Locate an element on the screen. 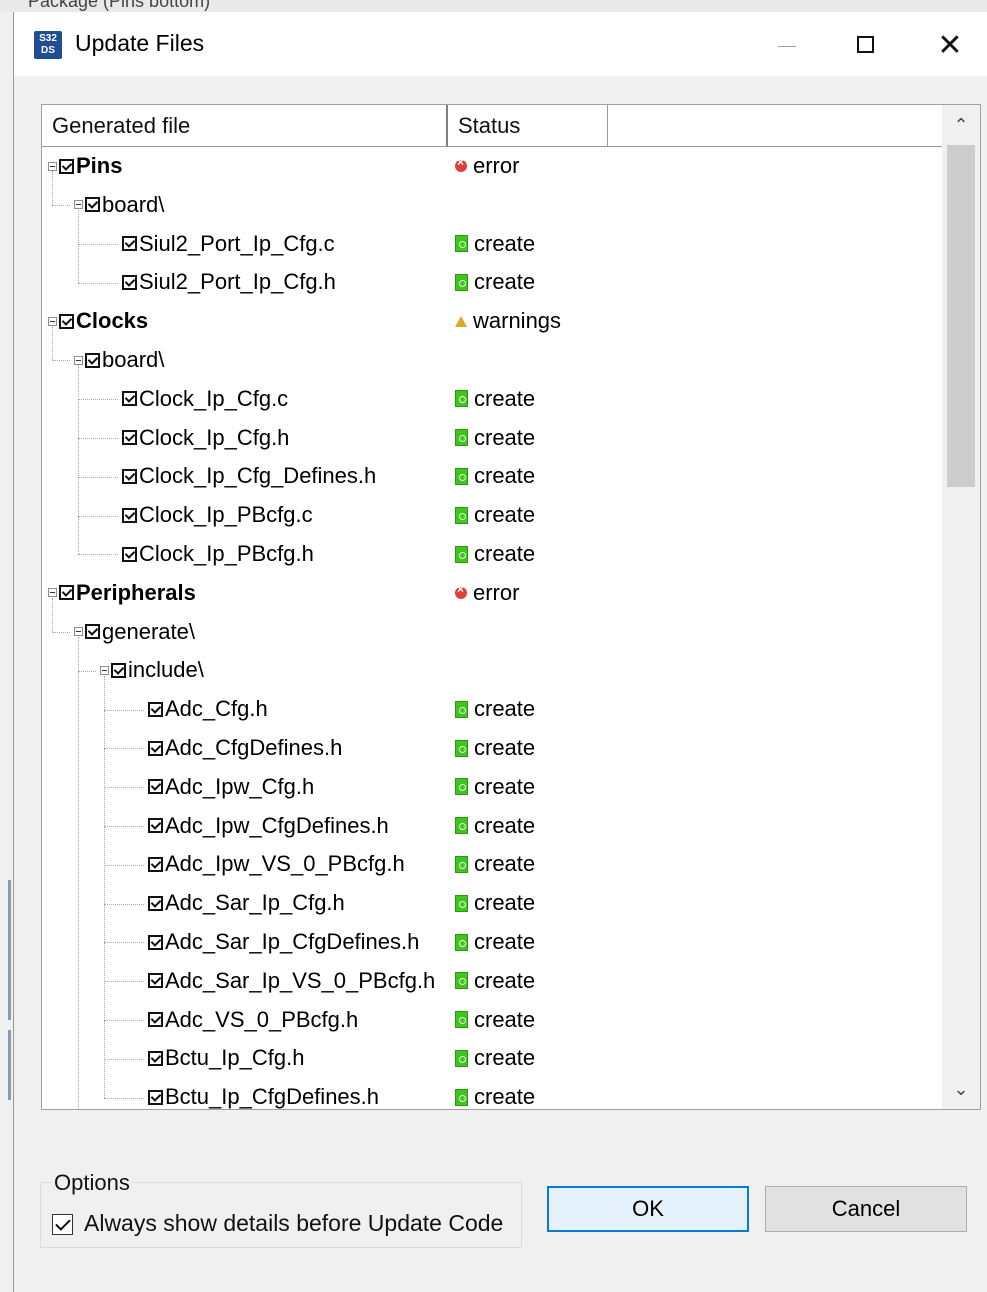  file-name: Clock_Ip_Cfg.h is located at coordinates (214, 437).